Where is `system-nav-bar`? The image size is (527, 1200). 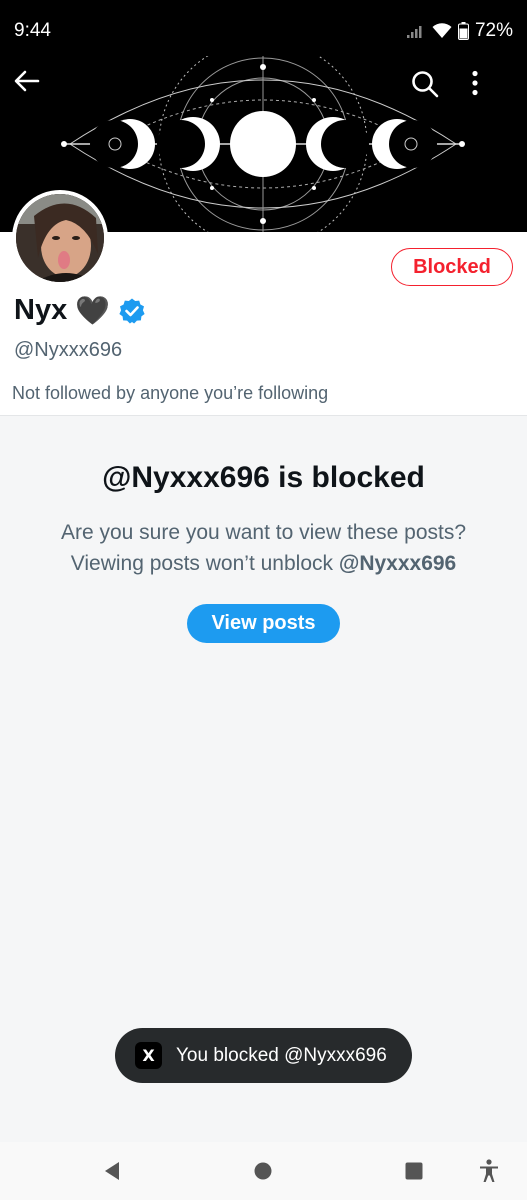 system-nav-bar is located at coordinates (263, 1171).